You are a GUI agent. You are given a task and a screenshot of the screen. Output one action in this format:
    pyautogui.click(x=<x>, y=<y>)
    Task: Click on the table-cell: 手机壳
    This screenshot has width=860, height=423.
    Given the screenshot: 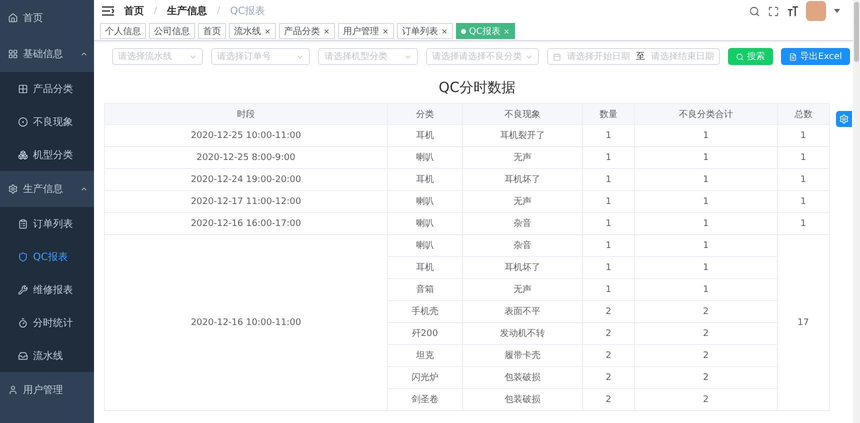 What is the action you would take?
    pyautogui.click(x=424, y=311)
    